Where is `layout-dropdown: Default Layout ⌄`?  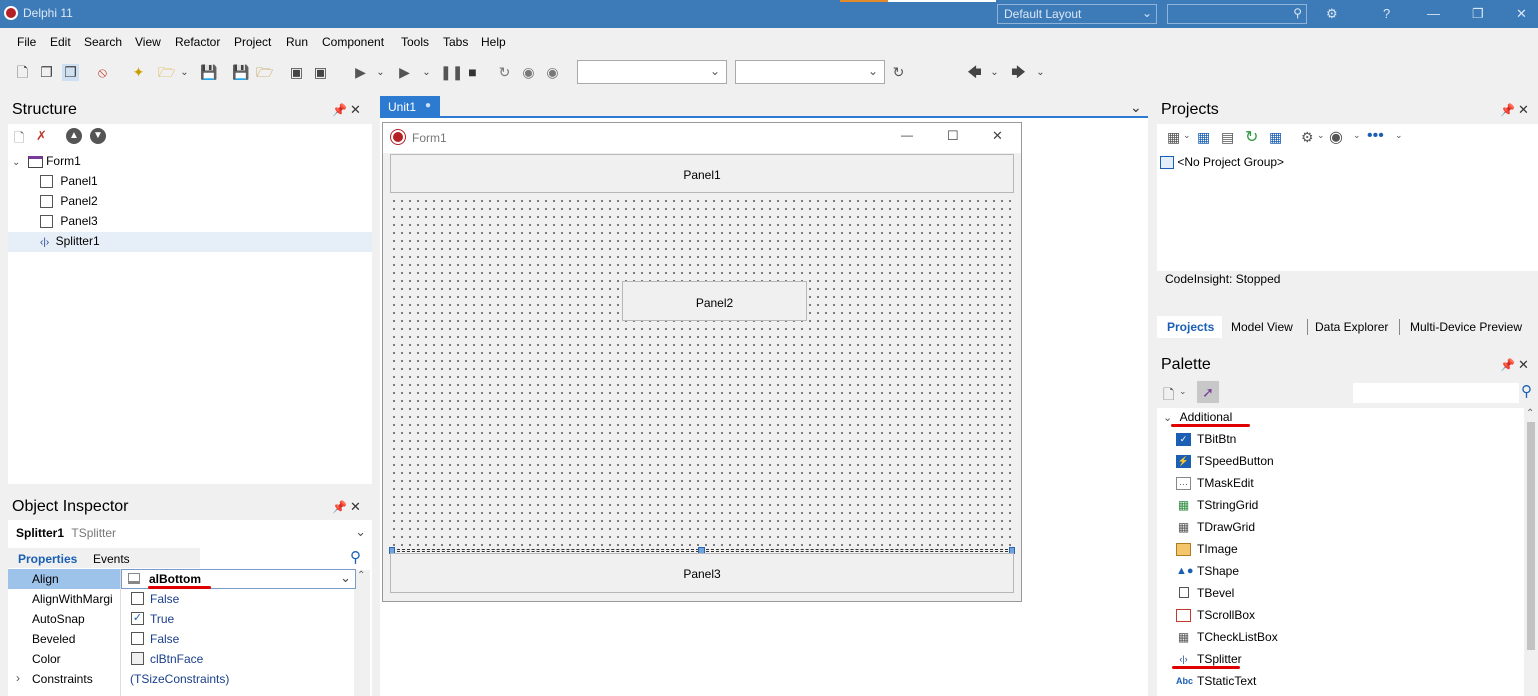 layout-dropdown: Default Layout ⌄ is located at coordinates (1077, 14).